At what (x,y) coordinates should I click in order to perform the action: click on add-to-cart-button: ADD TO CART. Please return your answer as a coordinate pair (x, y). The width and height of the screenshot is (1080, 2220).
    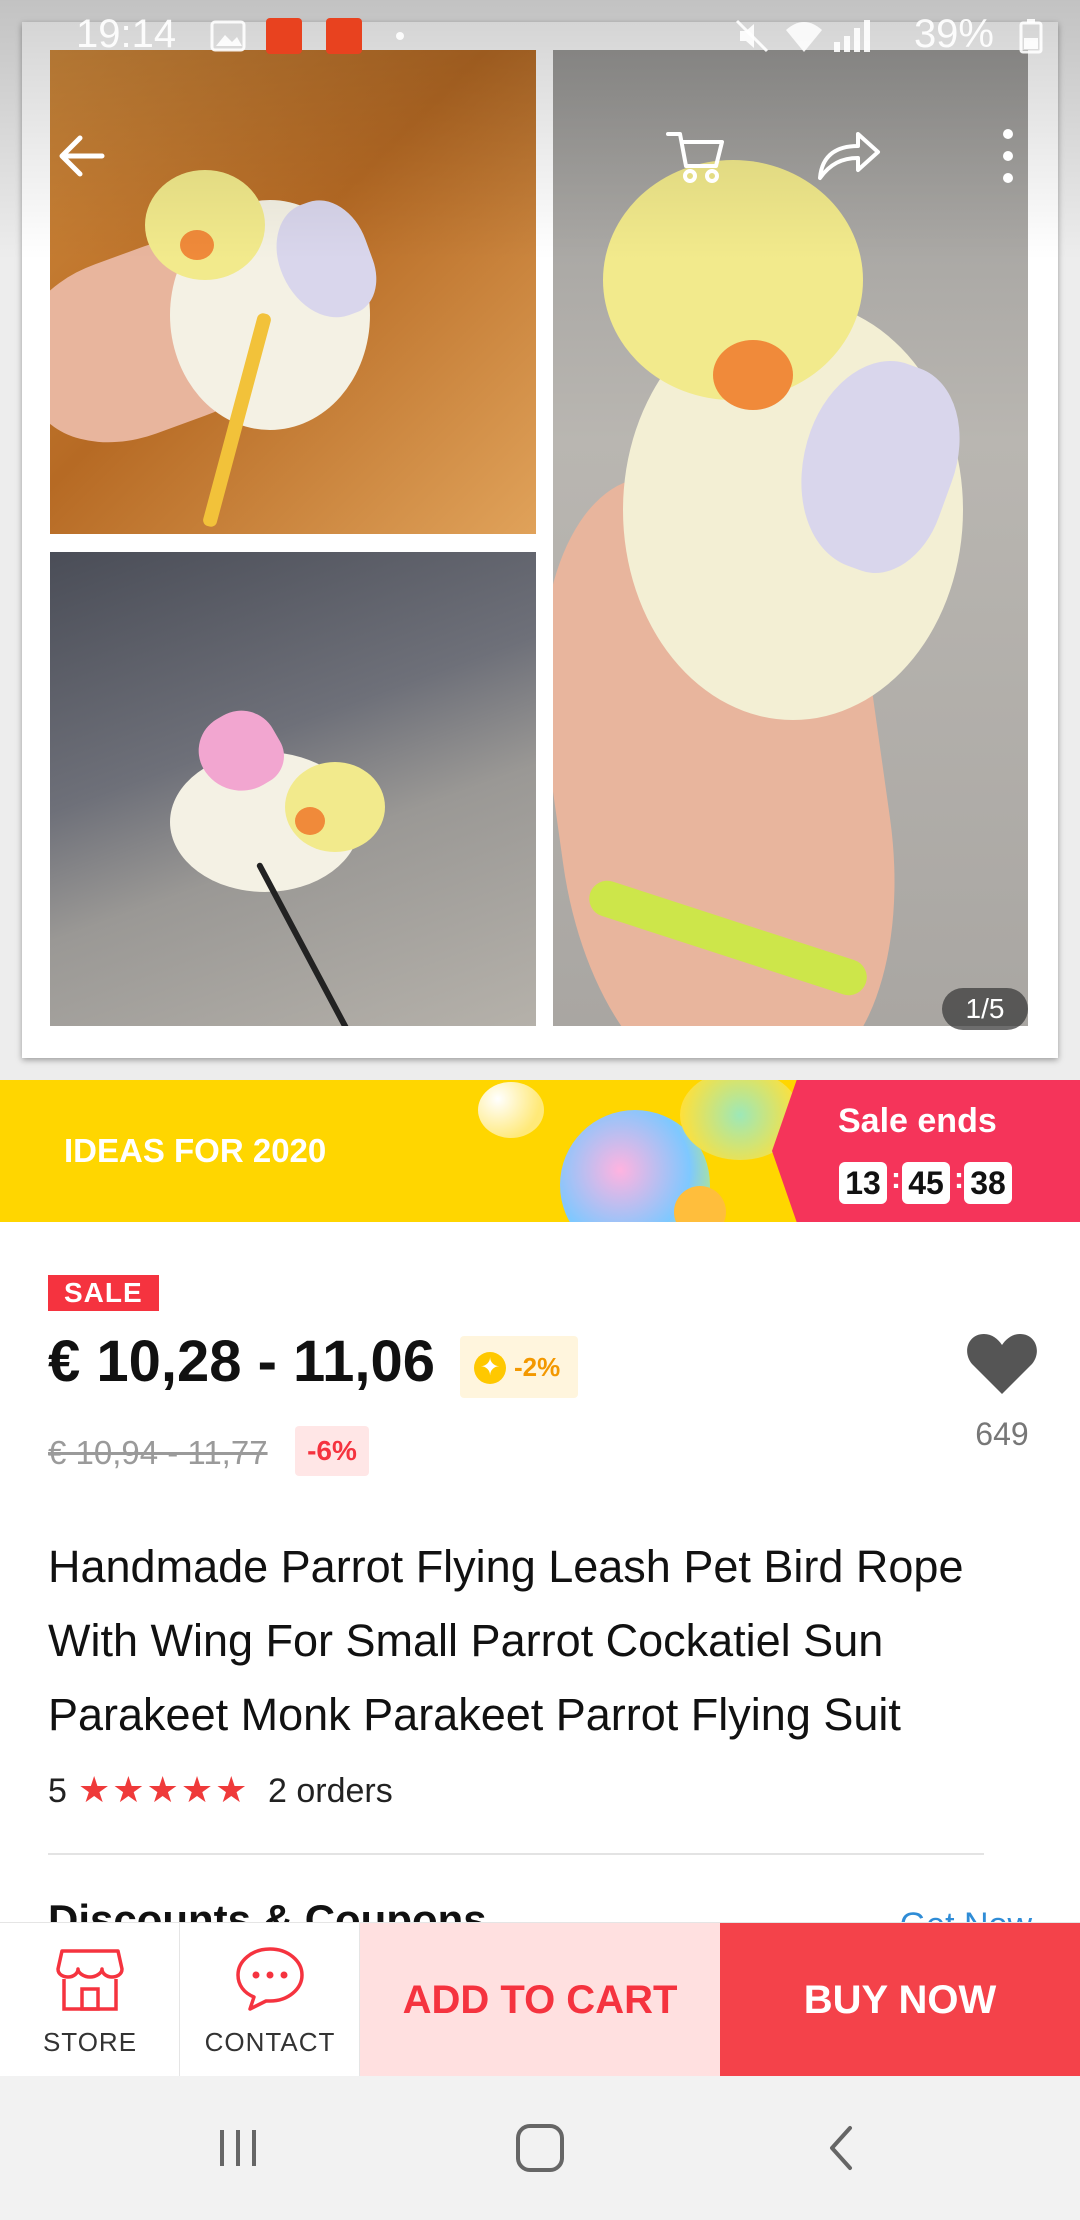
    Looking at the image, I should click on (540, 2000).